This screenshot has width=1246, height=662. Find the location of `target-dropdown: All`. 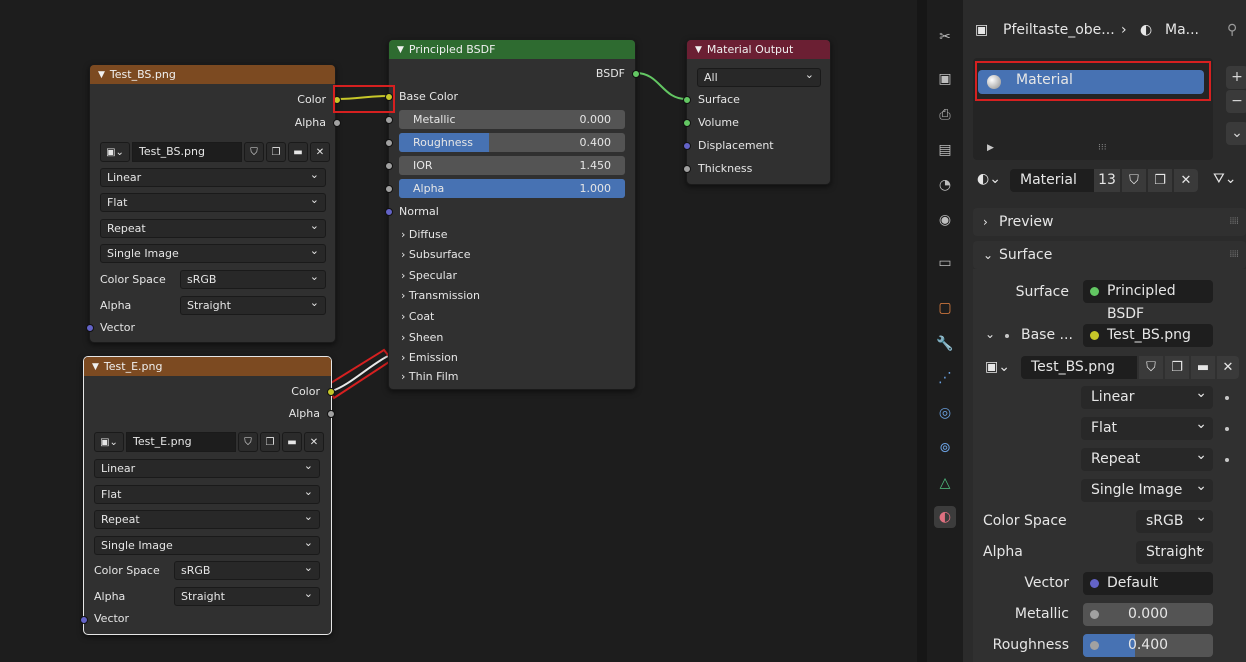

target-dropdown: All is located at coordinates (759, 76).